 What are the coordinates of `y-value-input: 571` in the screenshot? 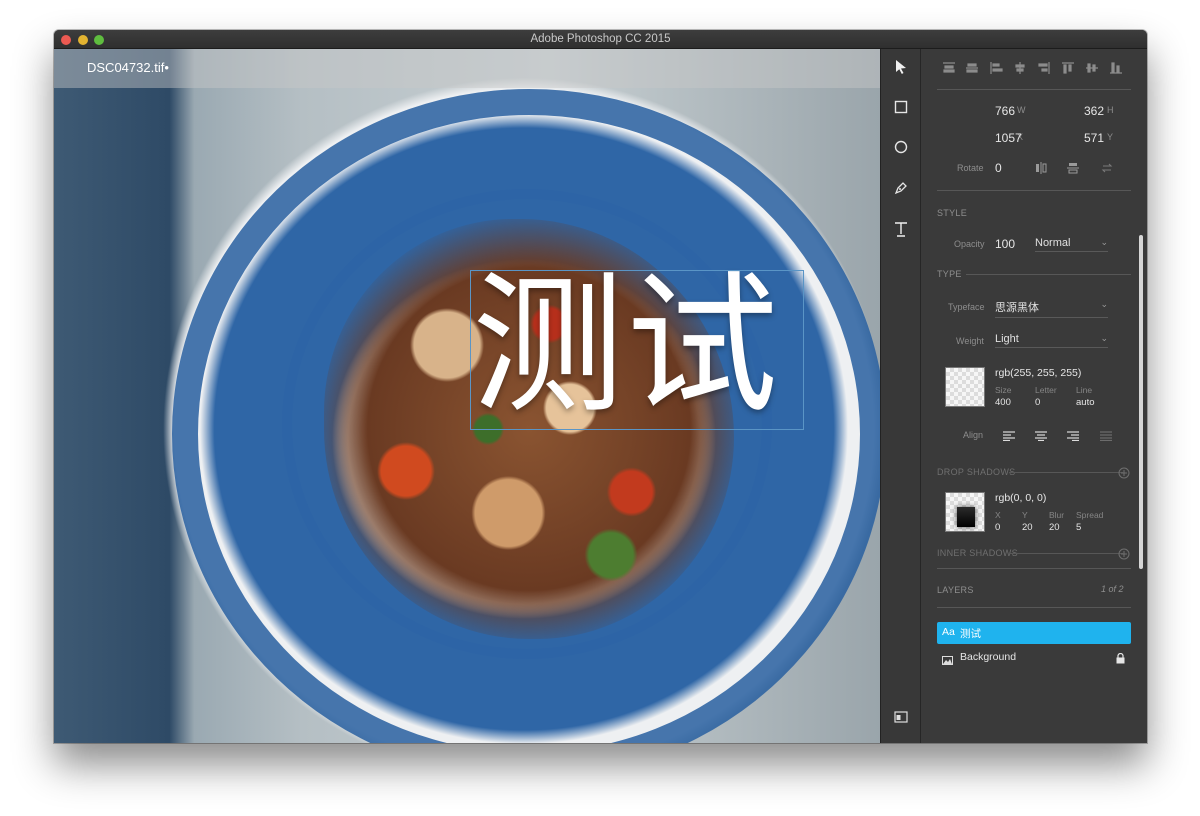 It's located at (1094, 138).